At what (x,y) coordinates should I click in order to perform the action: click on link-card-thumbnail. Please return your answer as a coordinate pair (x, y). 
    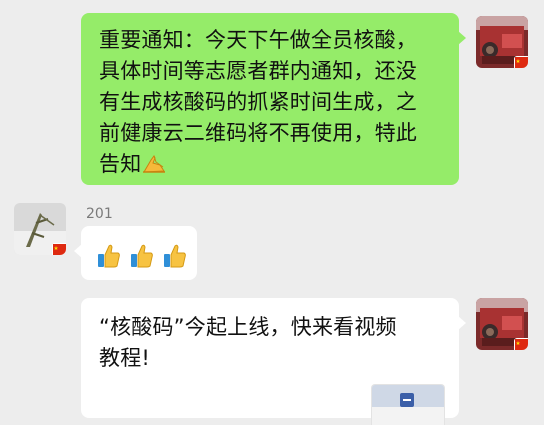
    Looking at the image, I should click on (408, 404).